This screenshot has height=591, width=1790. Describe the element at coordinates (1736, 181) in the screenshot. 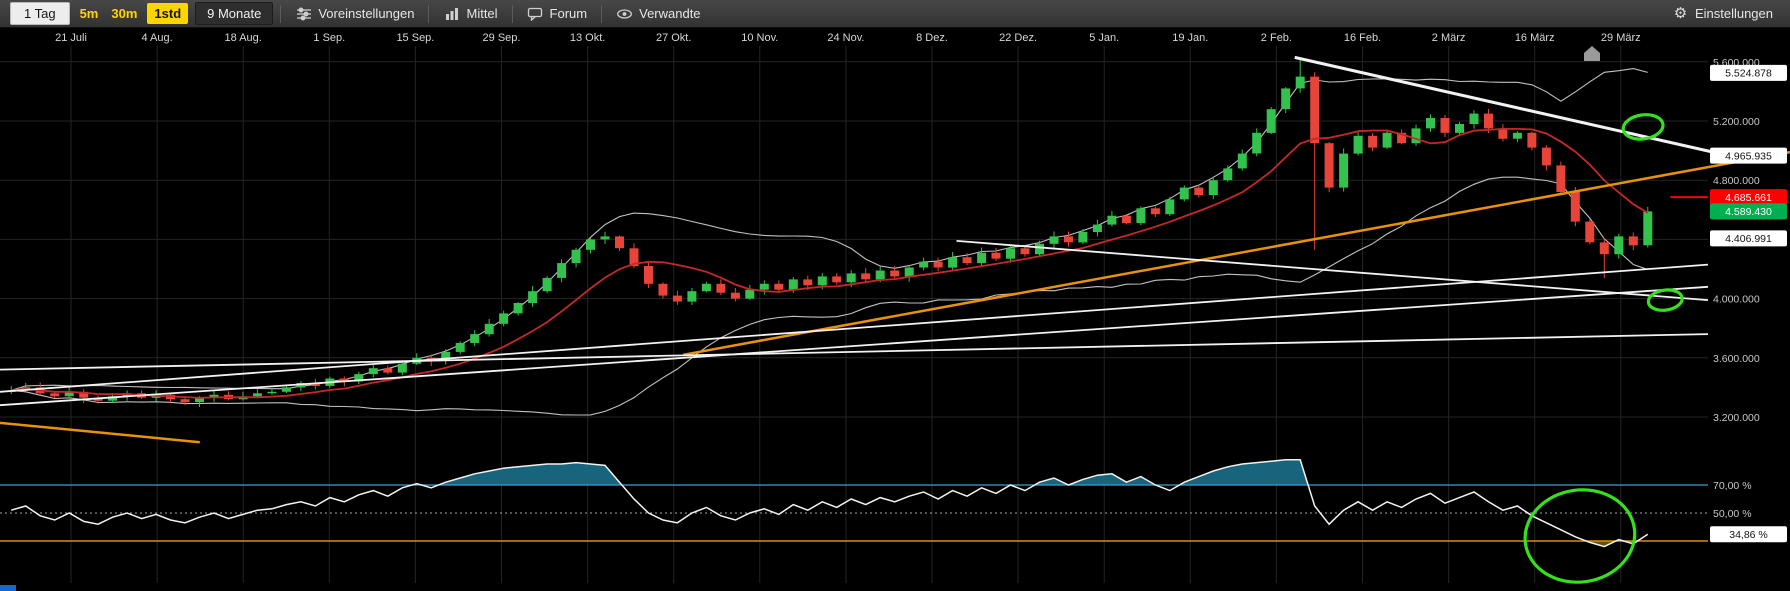

I see `svg-text: 4.800.000` at that location.